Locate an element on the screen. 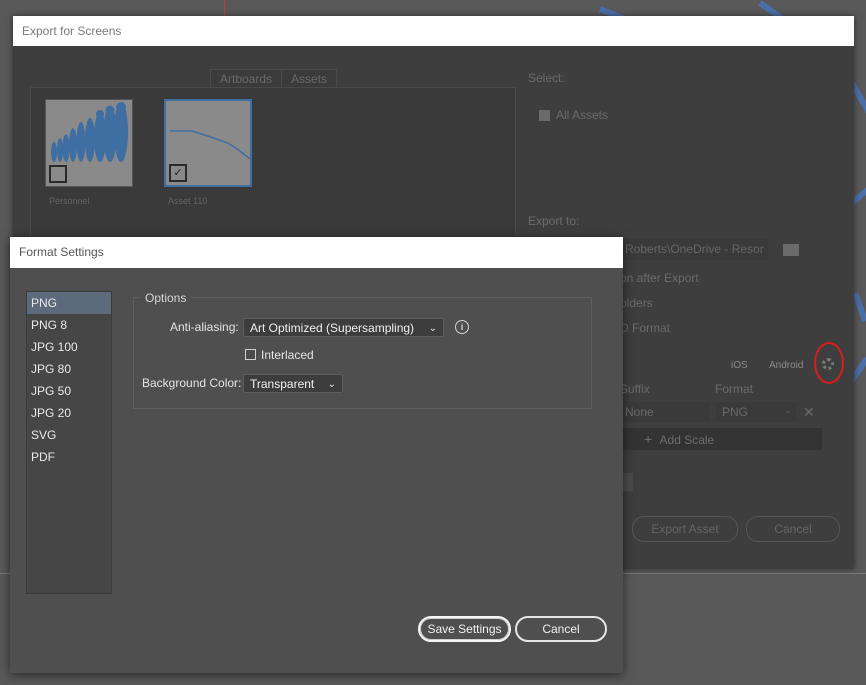  open-after-export-label: on after Export is located at coordinates (659, 278).